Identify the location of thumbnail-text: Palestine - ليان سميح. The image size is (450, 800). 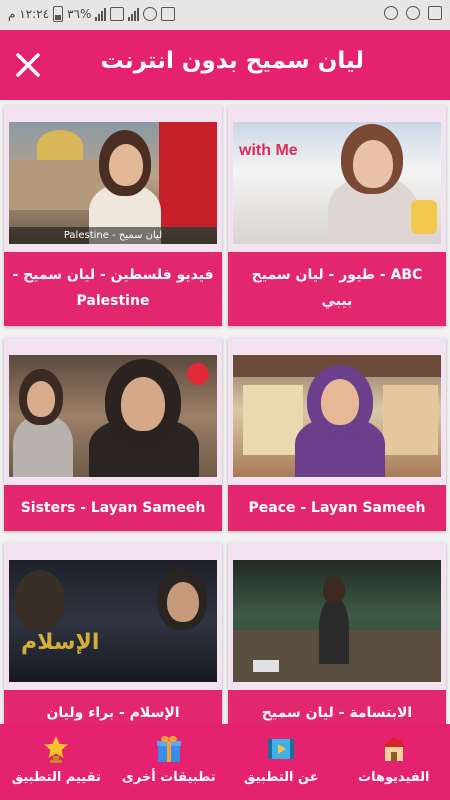
(113, 235).